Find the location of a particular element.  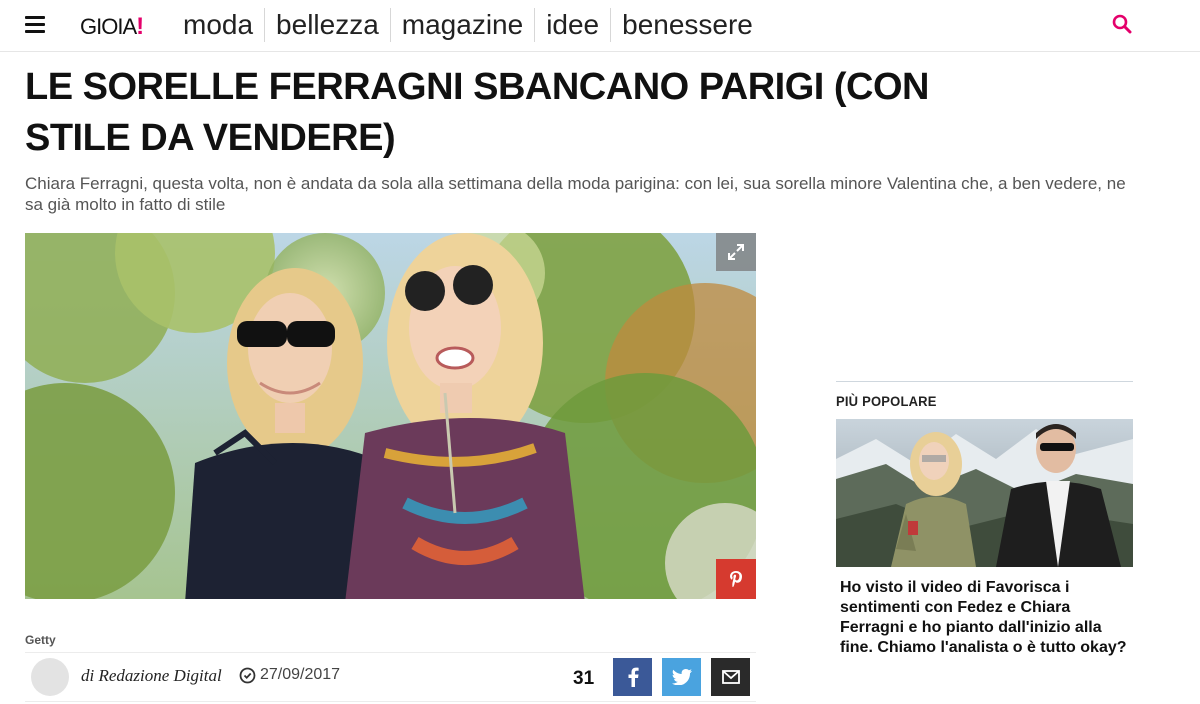

popular-section-title: PIÙ POPOLARE is located at coordinates (886, 401).